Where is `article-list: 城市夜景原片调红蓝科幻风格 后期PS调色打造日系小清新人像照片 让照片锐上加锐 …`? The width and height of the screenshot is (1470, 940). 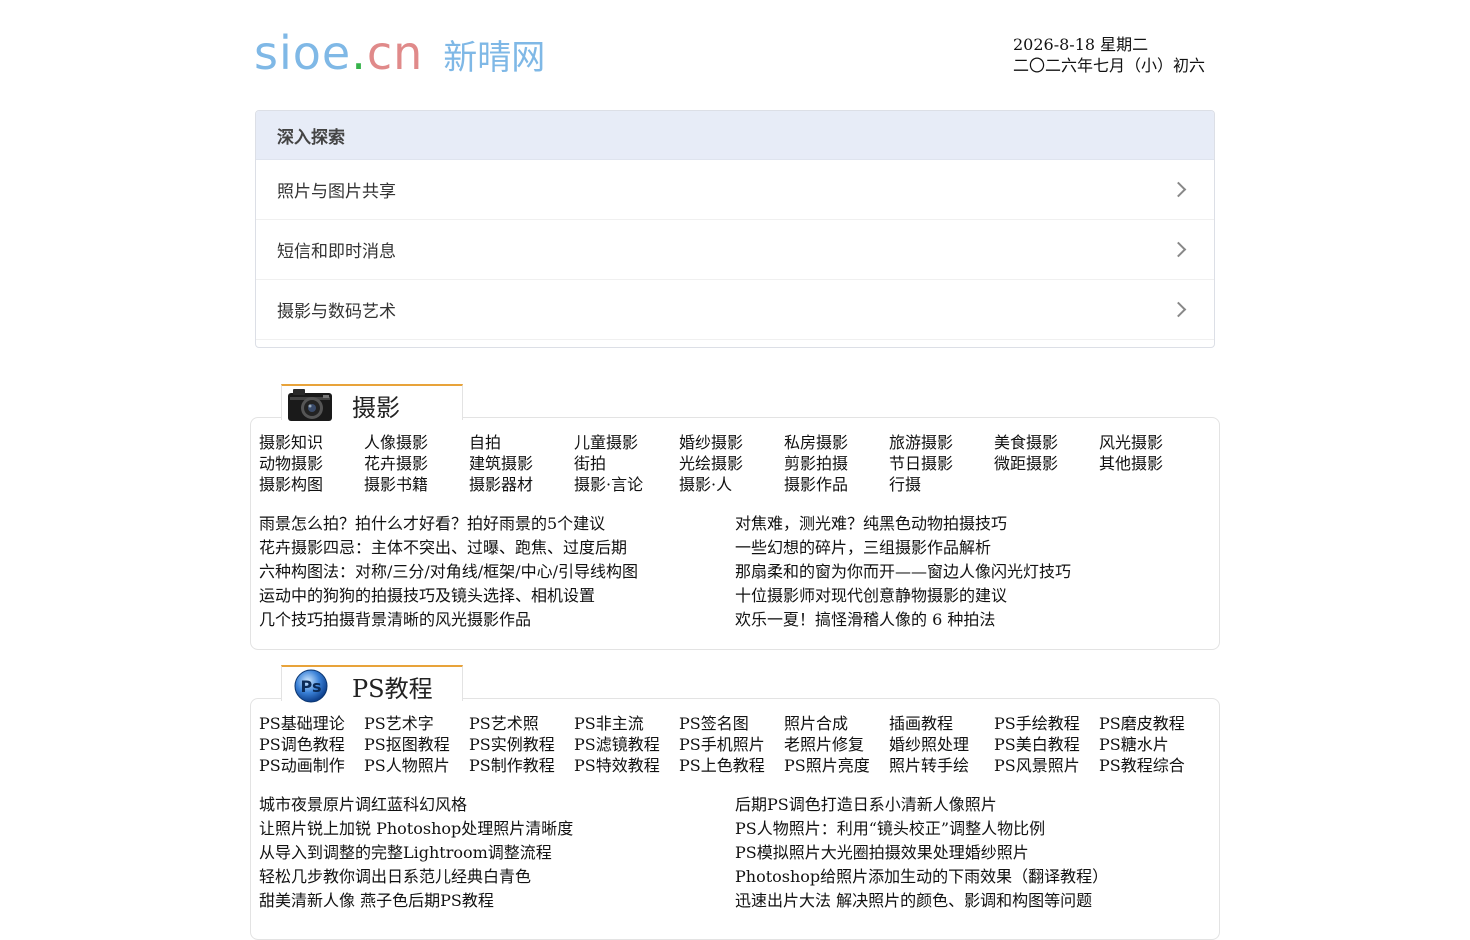
article-list: 城市夜景原片调红蓝科幻风格 后期PS调色打造日系小清新人像照片 让照片锐上加锐 … is located at coordinates (735, 853).